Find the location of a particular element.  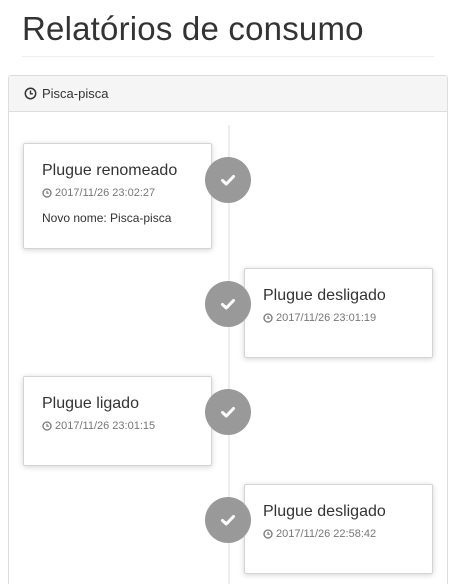

title-divider is located at coordinates (228, 56).